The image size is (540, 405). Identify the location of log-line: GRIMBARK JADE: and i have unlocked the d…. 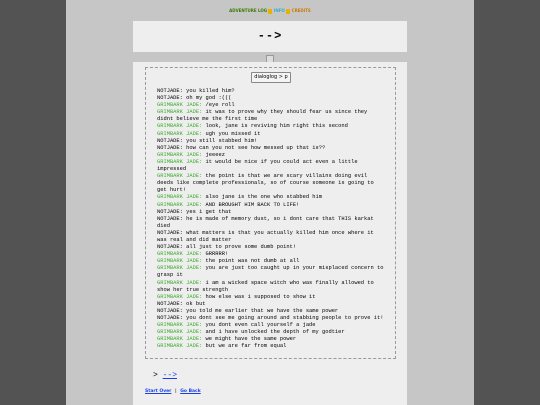
(271, 332).